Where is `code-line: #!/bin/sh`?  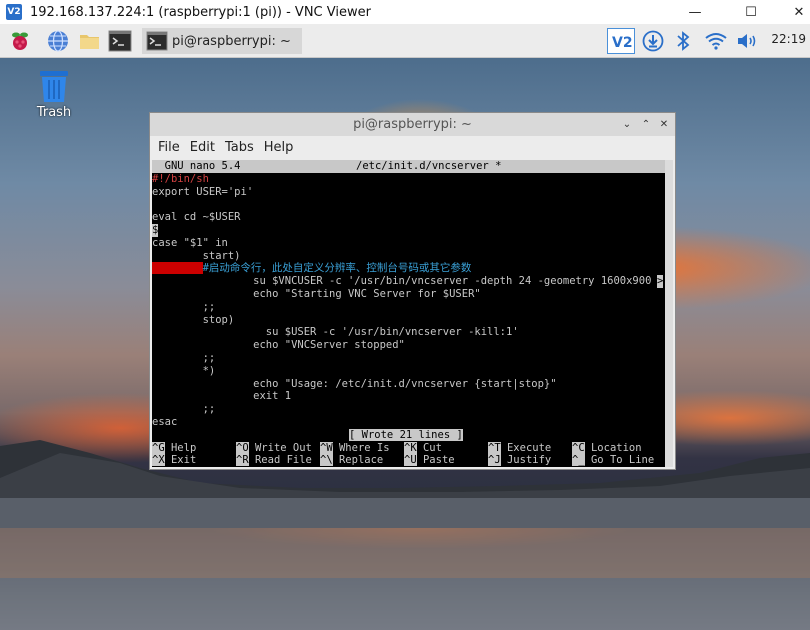
code-line: #!/bin/sh is located at coordinates (180, 178).